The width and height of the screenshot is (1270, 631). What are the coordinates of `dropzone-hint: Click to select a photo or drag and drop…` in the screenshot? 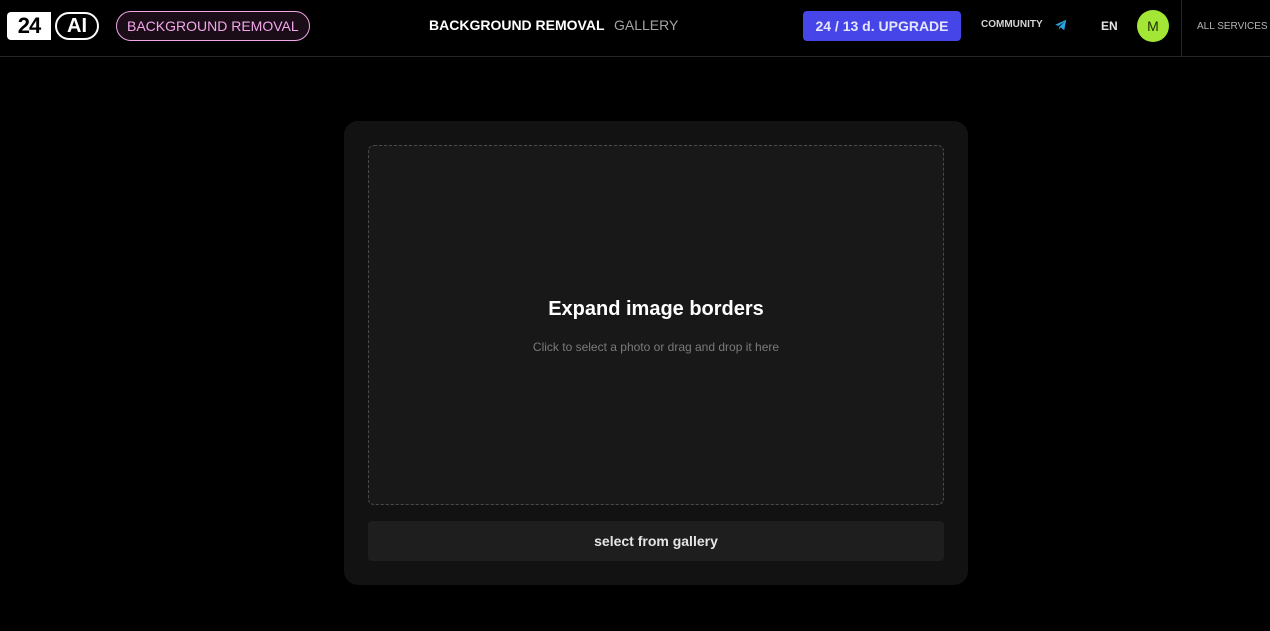 It's located at (656, 347).